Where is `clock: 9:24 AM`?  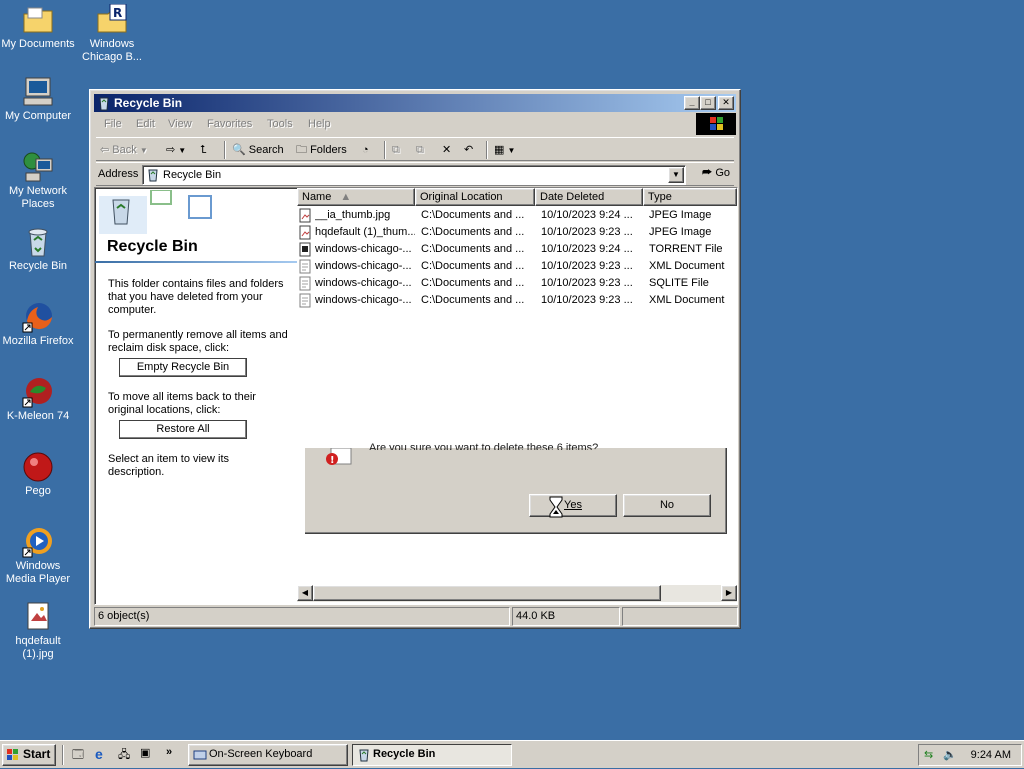
clock: 9:24 AM is located at coordinates (991, 755).